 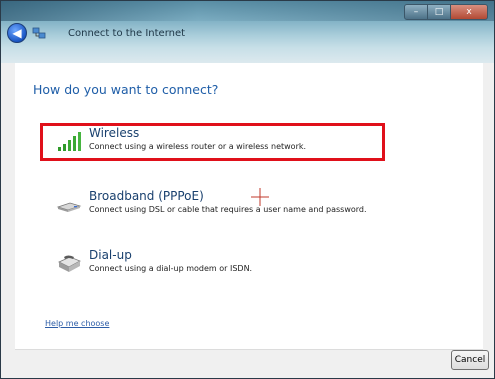 What do you see at coordinates (171, 268) in the screenshot?
I see `option-description: Connect using a dial-up modem or ISDN.` at bounding box center [171, 268].